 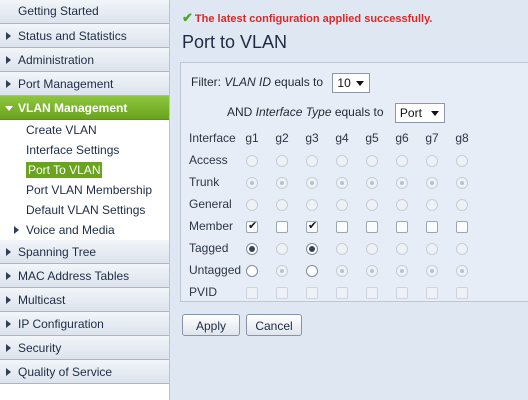 What do you see at coordinates (351, 83) in the screenshot?
I see `vlan-id-select: 10` at bounding box center [351, 83].